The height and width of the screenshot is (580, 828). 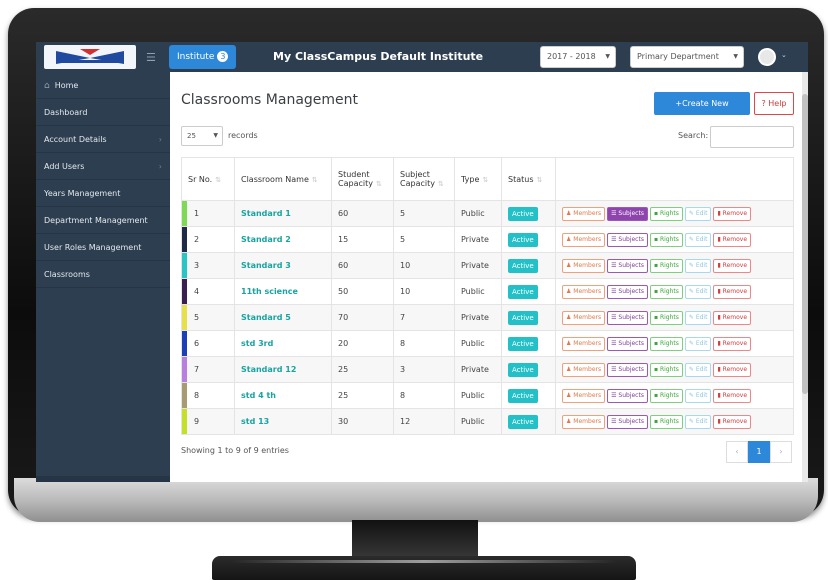 What do you see at coordinates (202, 136) in the screenshot?
I see `records-per-page-select: 25 ▼` at bounding box center [202, 136].